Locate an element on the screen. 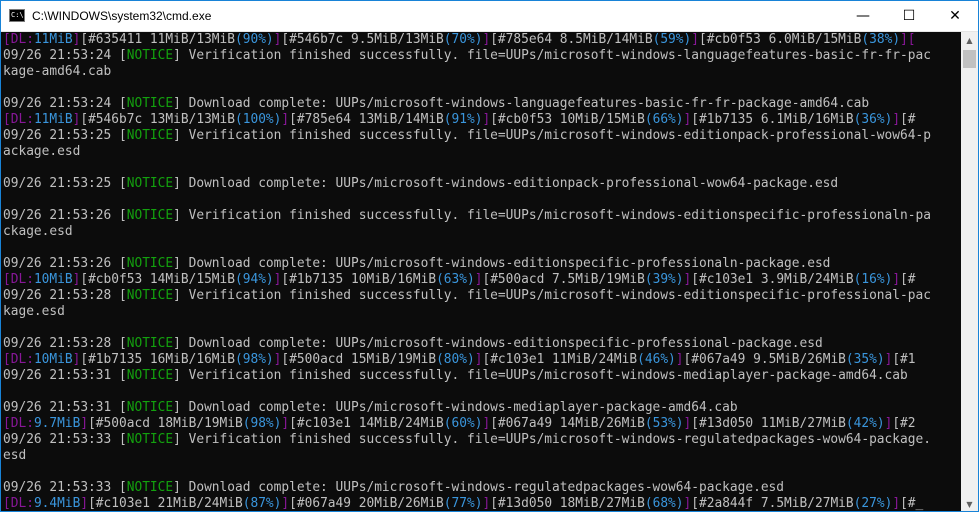 The width and height of the screenshot is (979, 512). console-text-segment: (94%) is located at coordinates (254, 279).